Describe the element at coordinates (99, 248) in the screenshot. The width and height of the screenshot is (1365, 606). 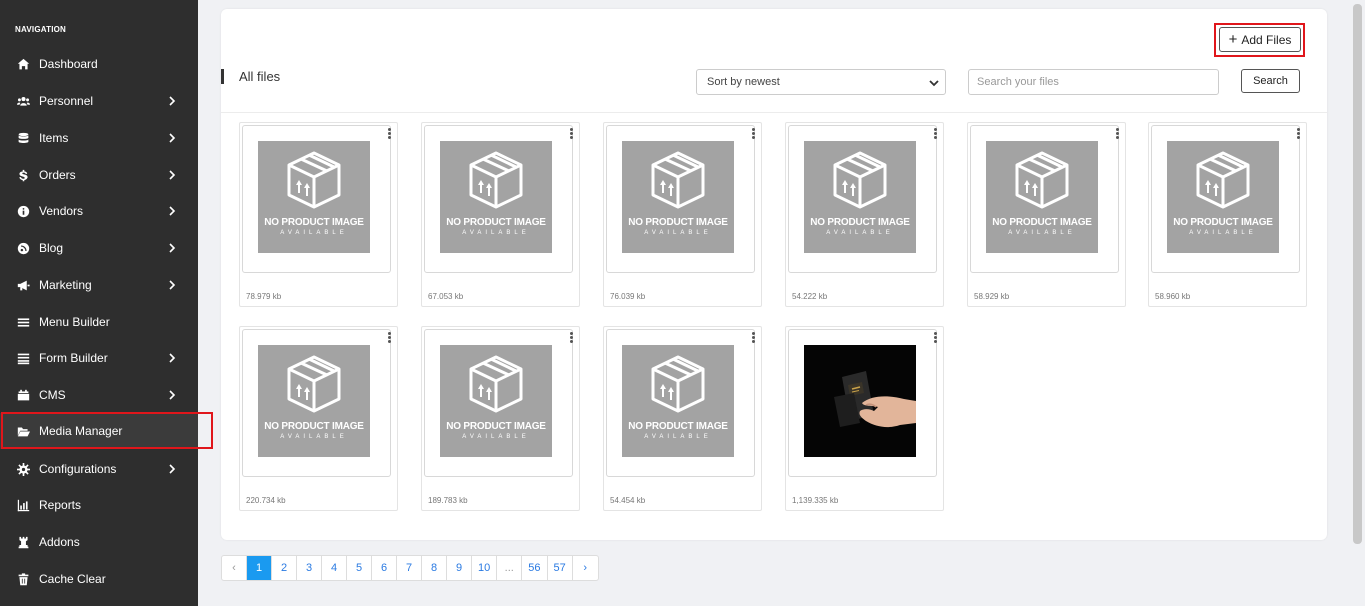
I see `sidebar-item-blog: Blog` at that location.